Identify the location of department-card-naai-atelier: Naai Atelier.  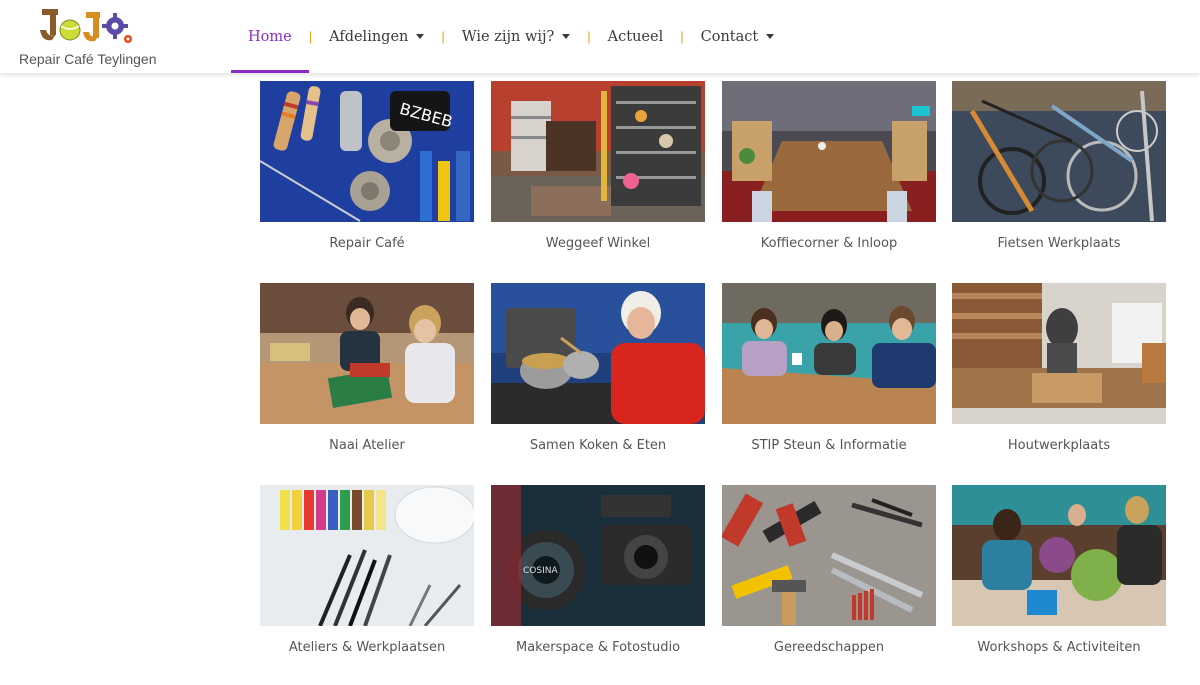
(367, 378).